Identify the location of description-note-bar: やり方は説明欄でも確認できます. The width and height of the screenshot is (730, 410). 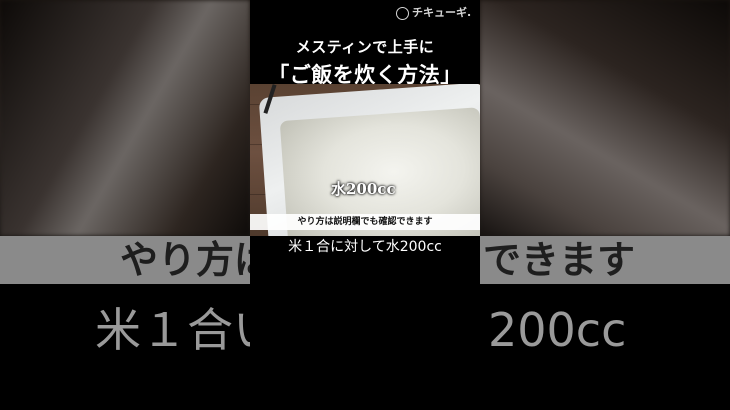
(365, 222).